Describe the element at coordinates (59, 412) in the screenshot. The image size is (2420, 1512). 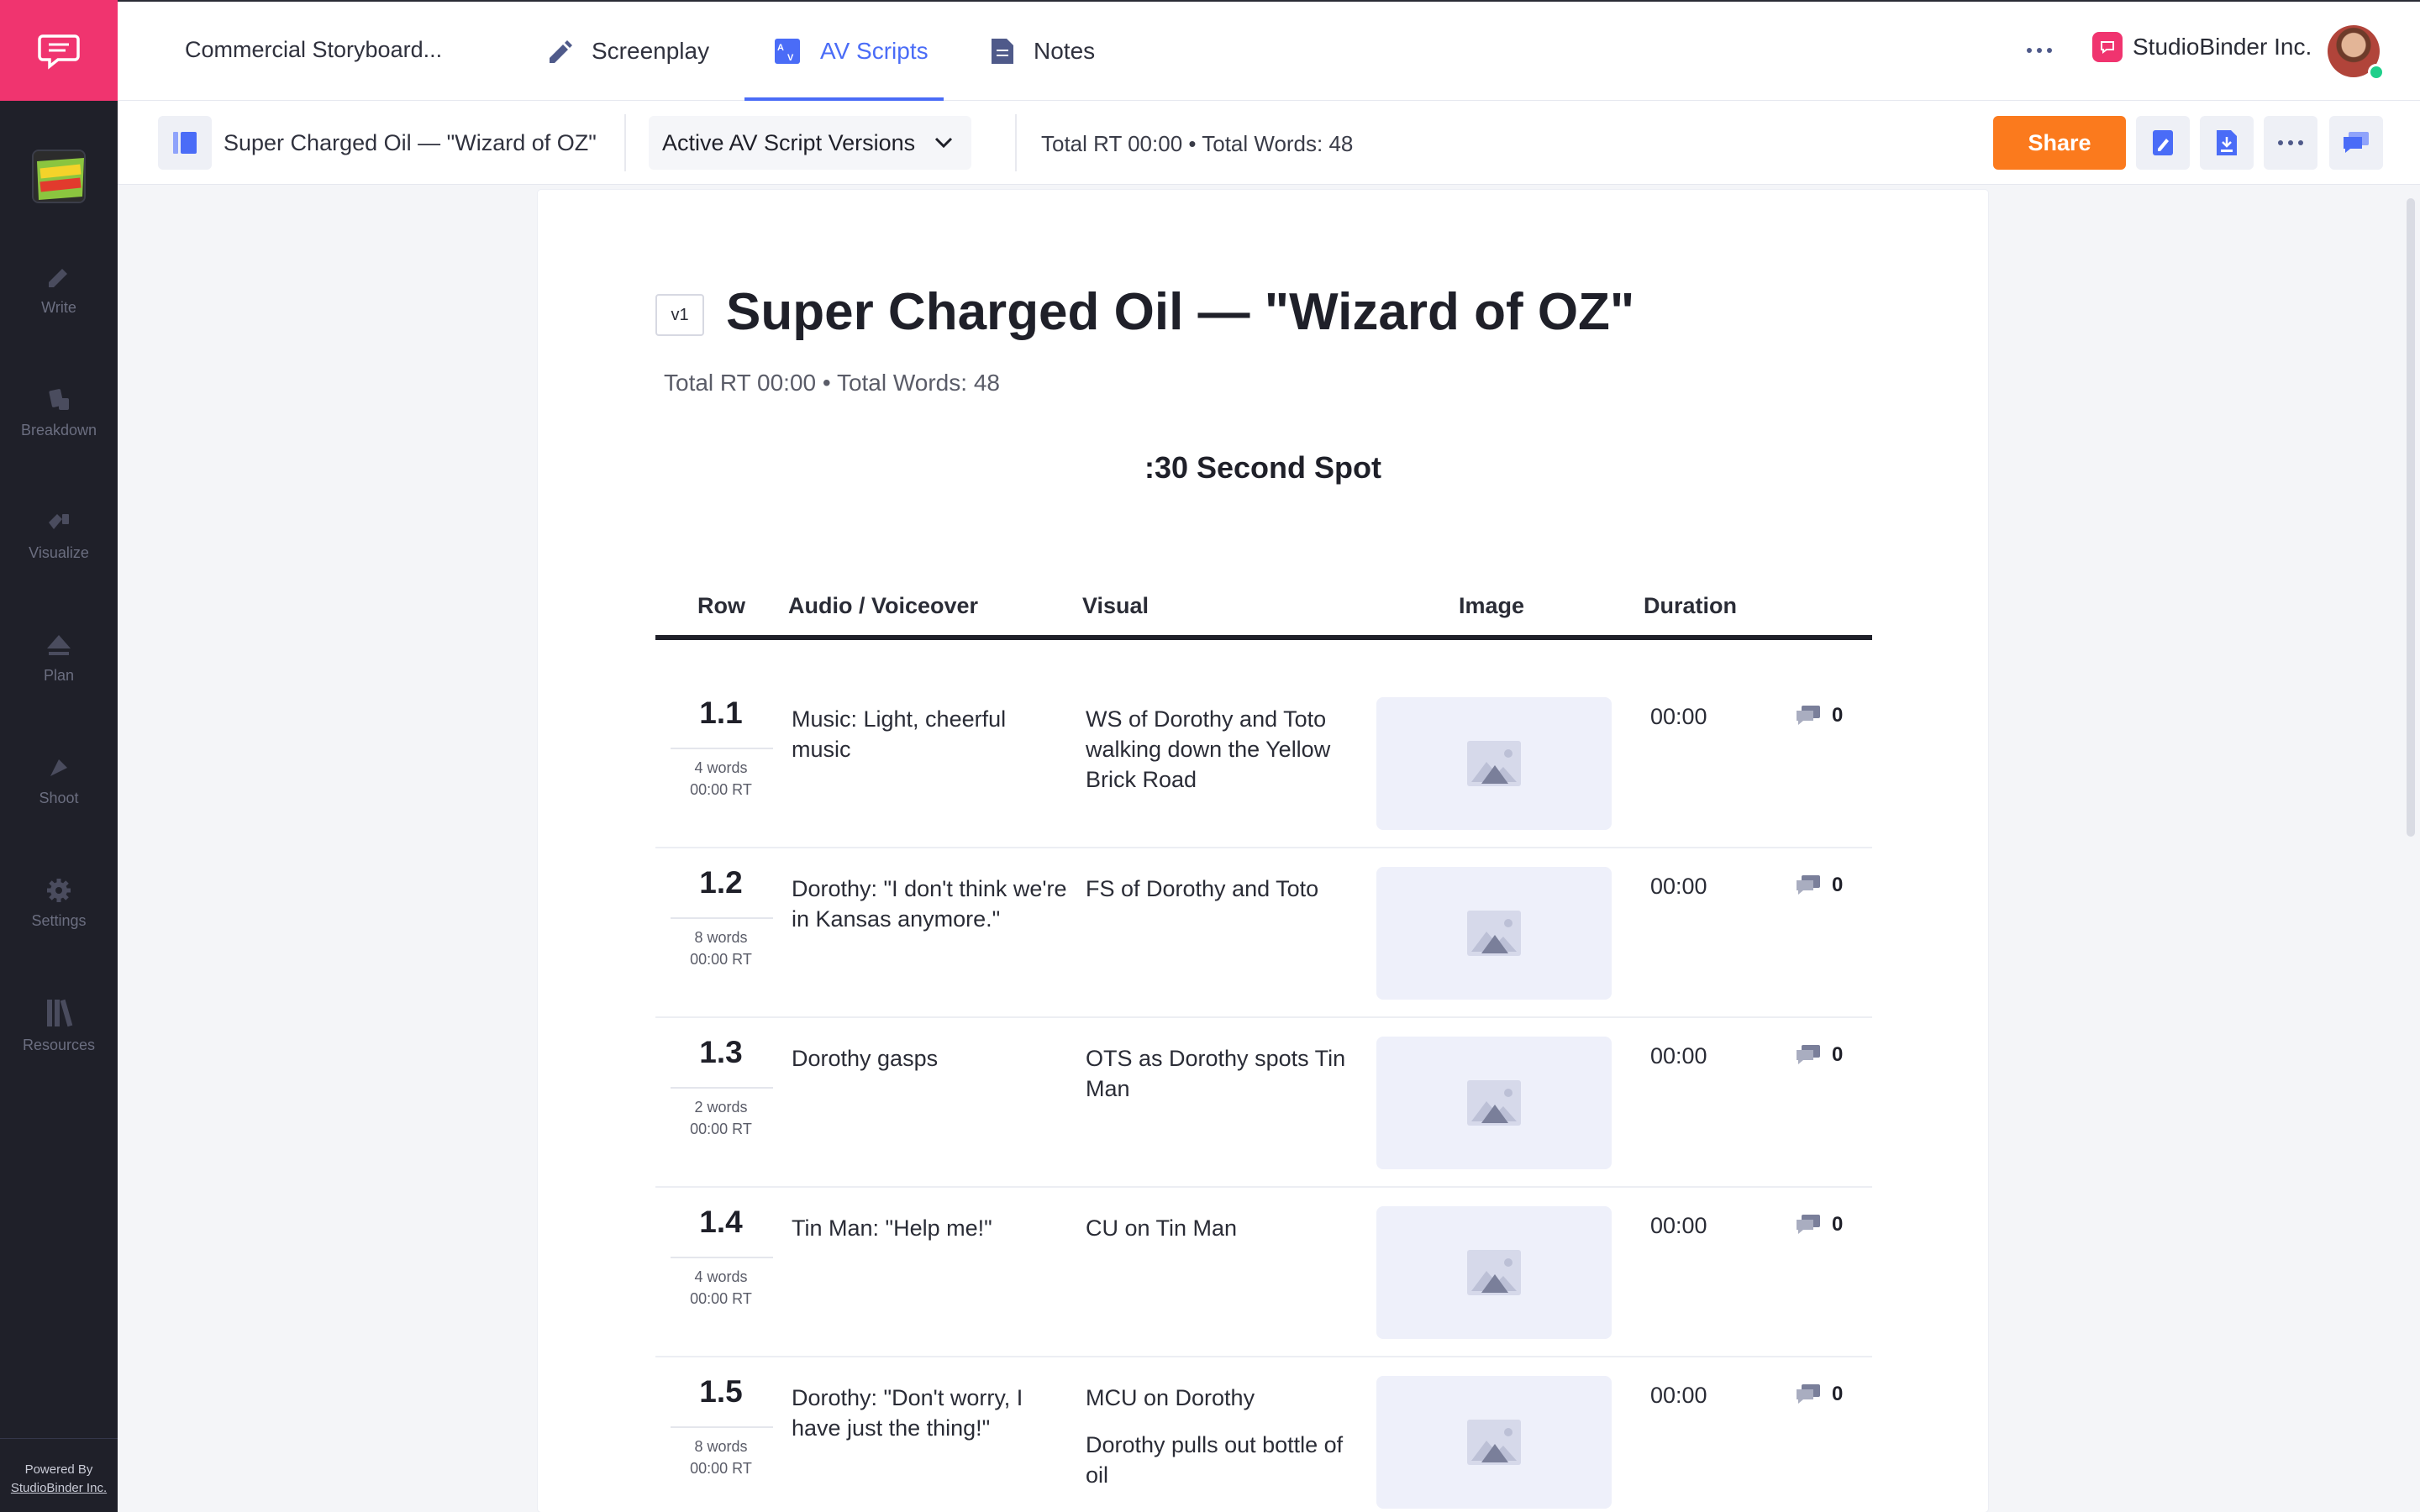
I see `sidebar-item-breakdown: Breakdown` at that location.